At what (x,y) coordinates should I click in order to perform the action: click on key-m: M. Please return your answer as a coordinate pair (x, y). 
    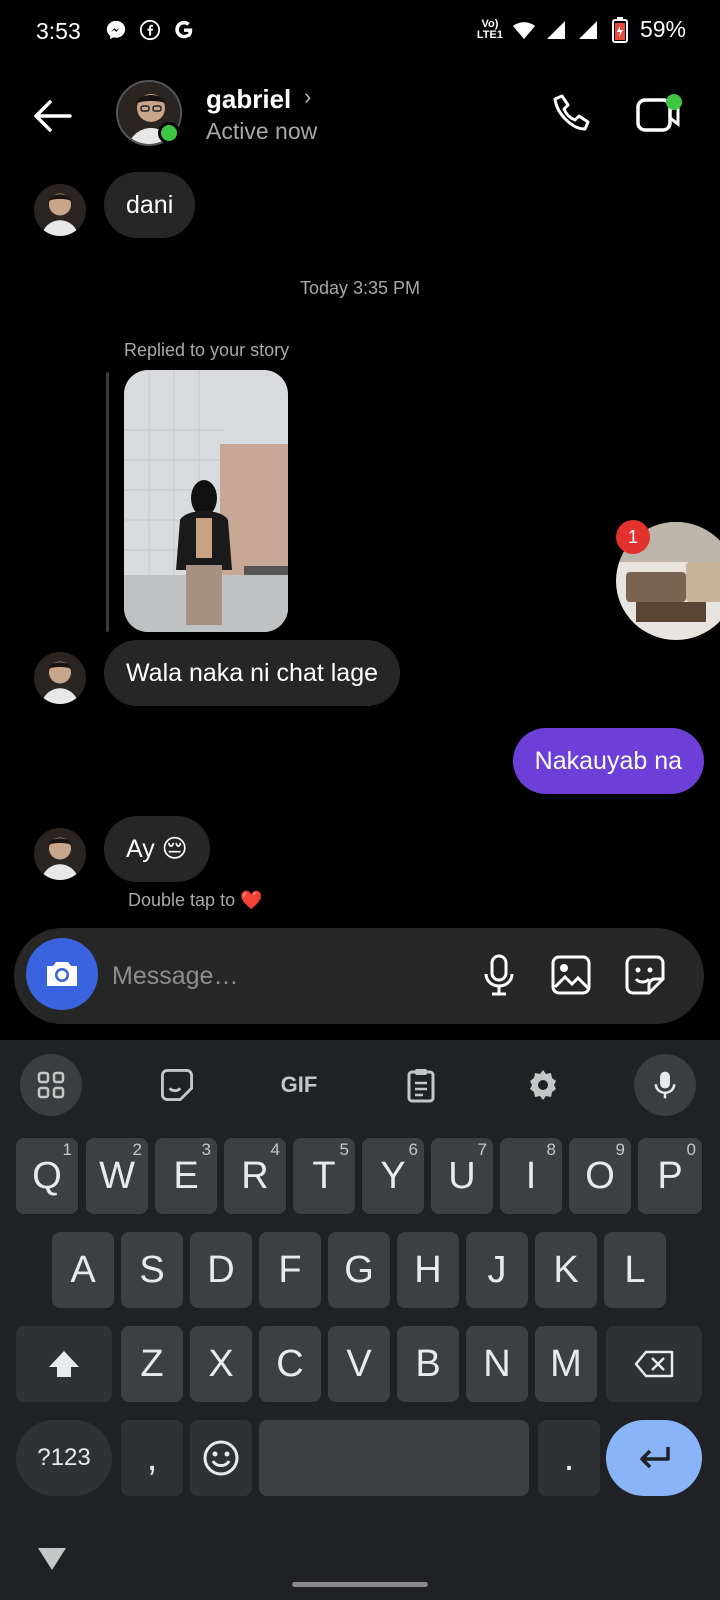
    Looking at the image, I should click on (566, 1364).